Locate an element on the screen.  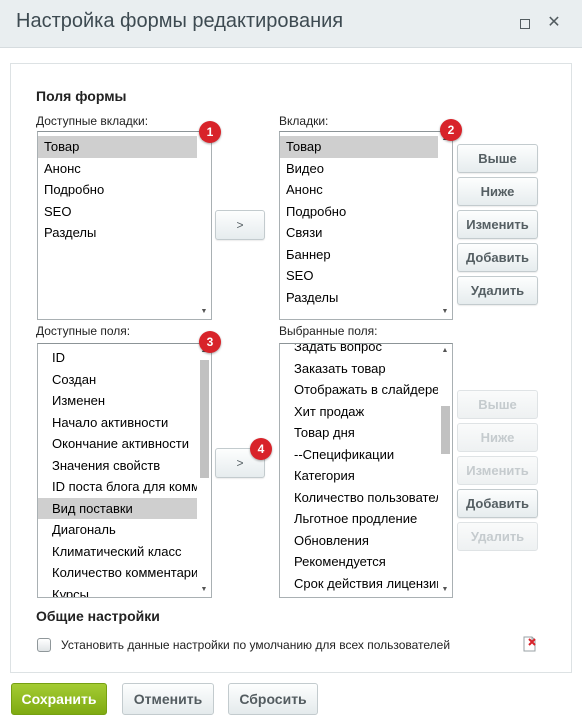
list-item: Изменен is located at coordinates (117, 401).